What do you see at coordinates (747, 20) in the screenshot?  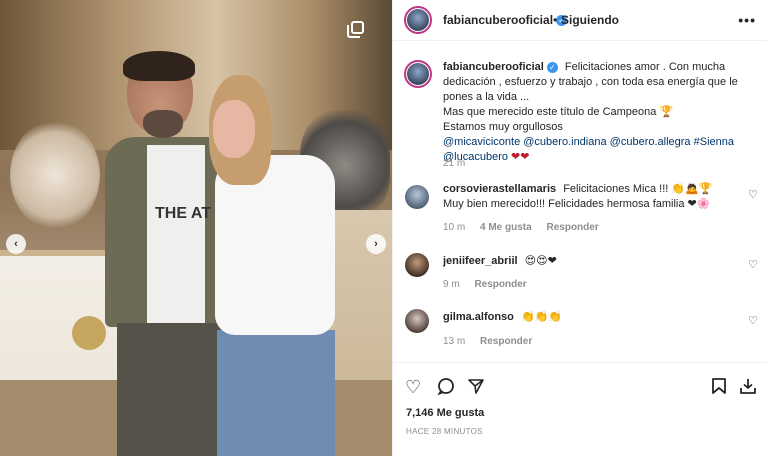 I see `more-options-icon: •••` at bounding box center [747, 20].